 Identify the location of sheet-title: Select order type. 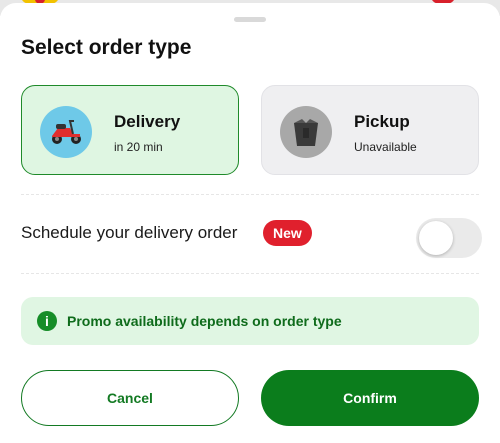
(106, 47).